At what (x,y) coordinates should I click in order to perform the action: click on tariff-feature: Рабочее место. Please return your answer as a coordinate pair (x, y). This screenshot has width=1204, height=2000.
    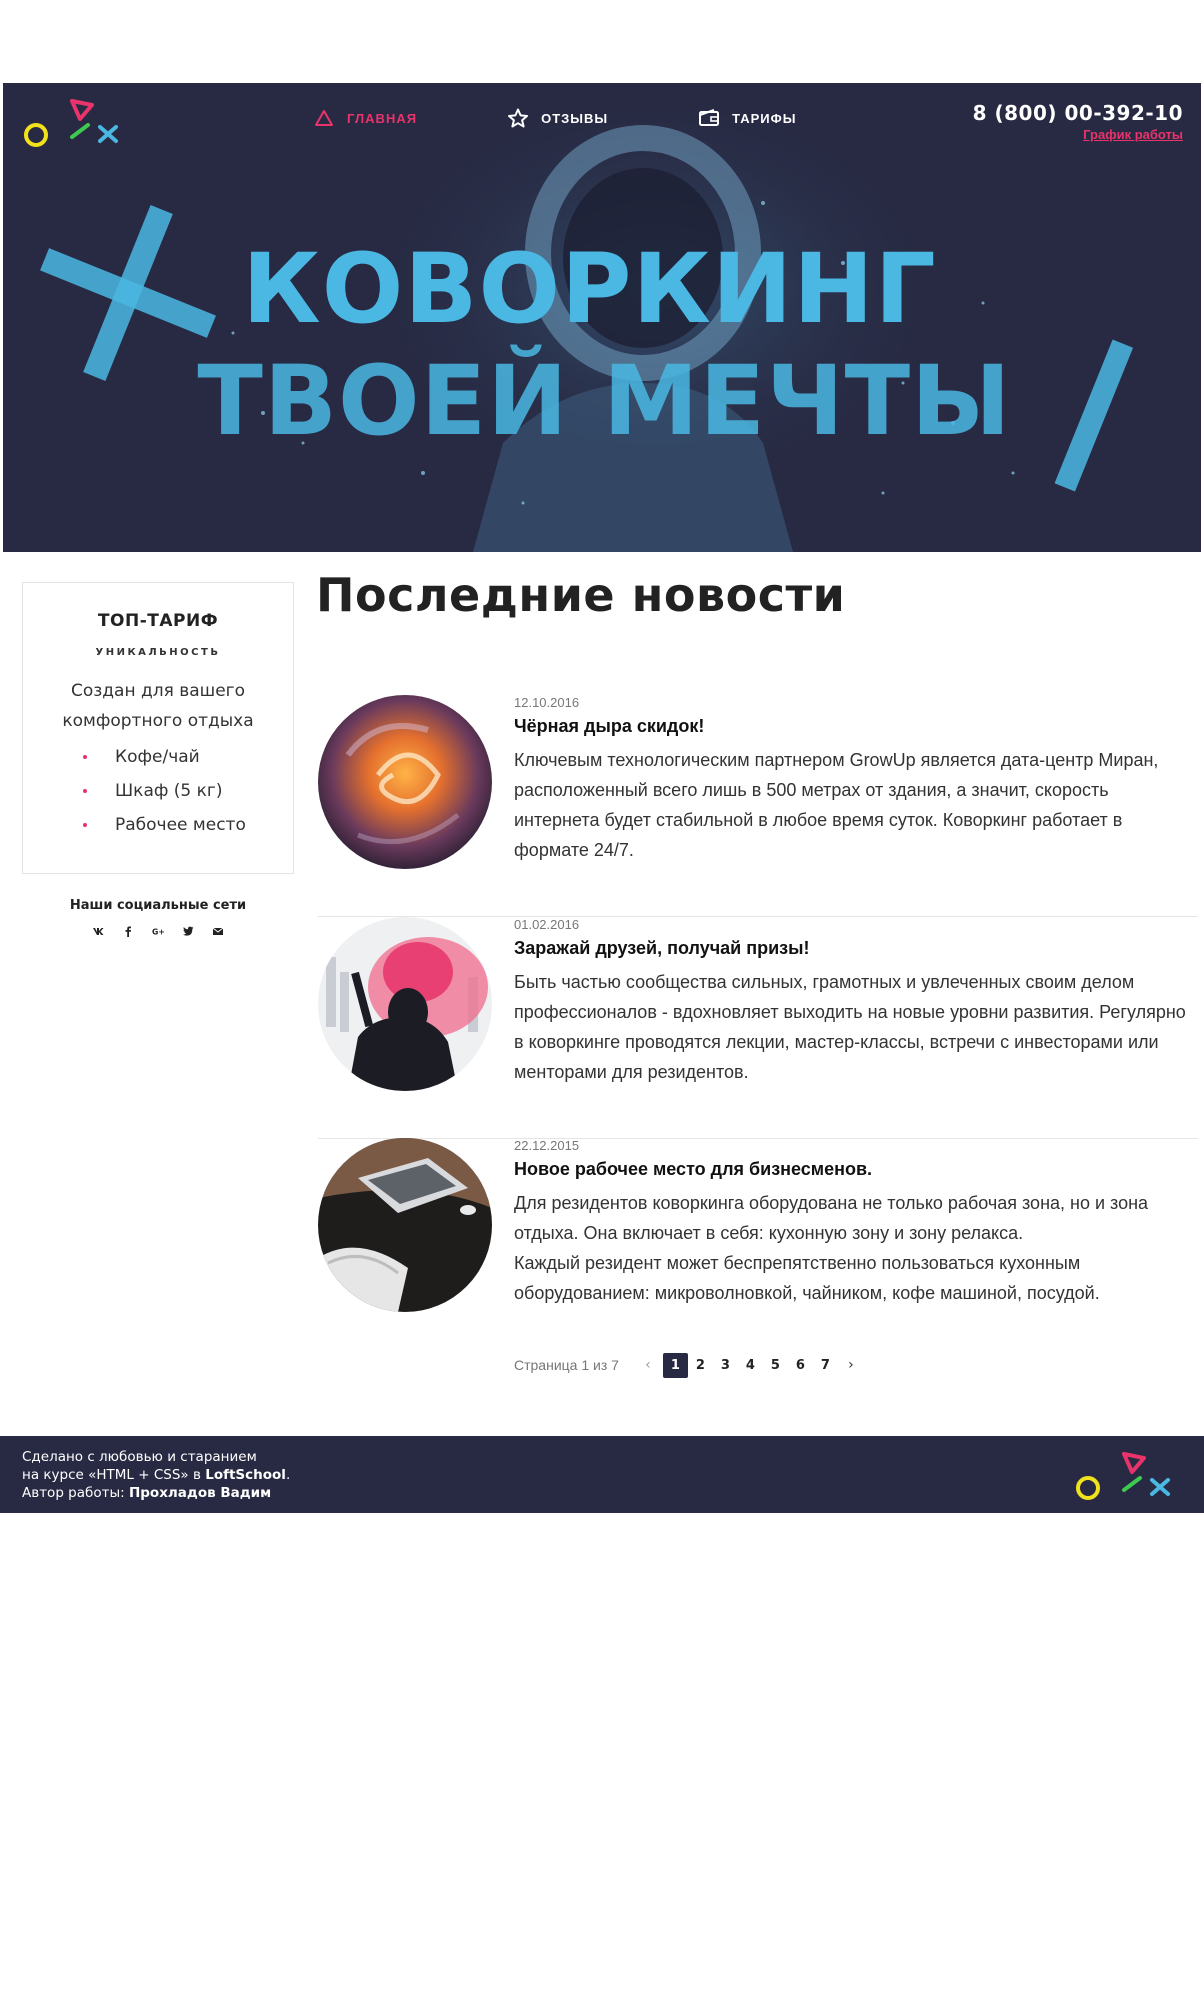
    Looking at the image, I should click on (188, 825).